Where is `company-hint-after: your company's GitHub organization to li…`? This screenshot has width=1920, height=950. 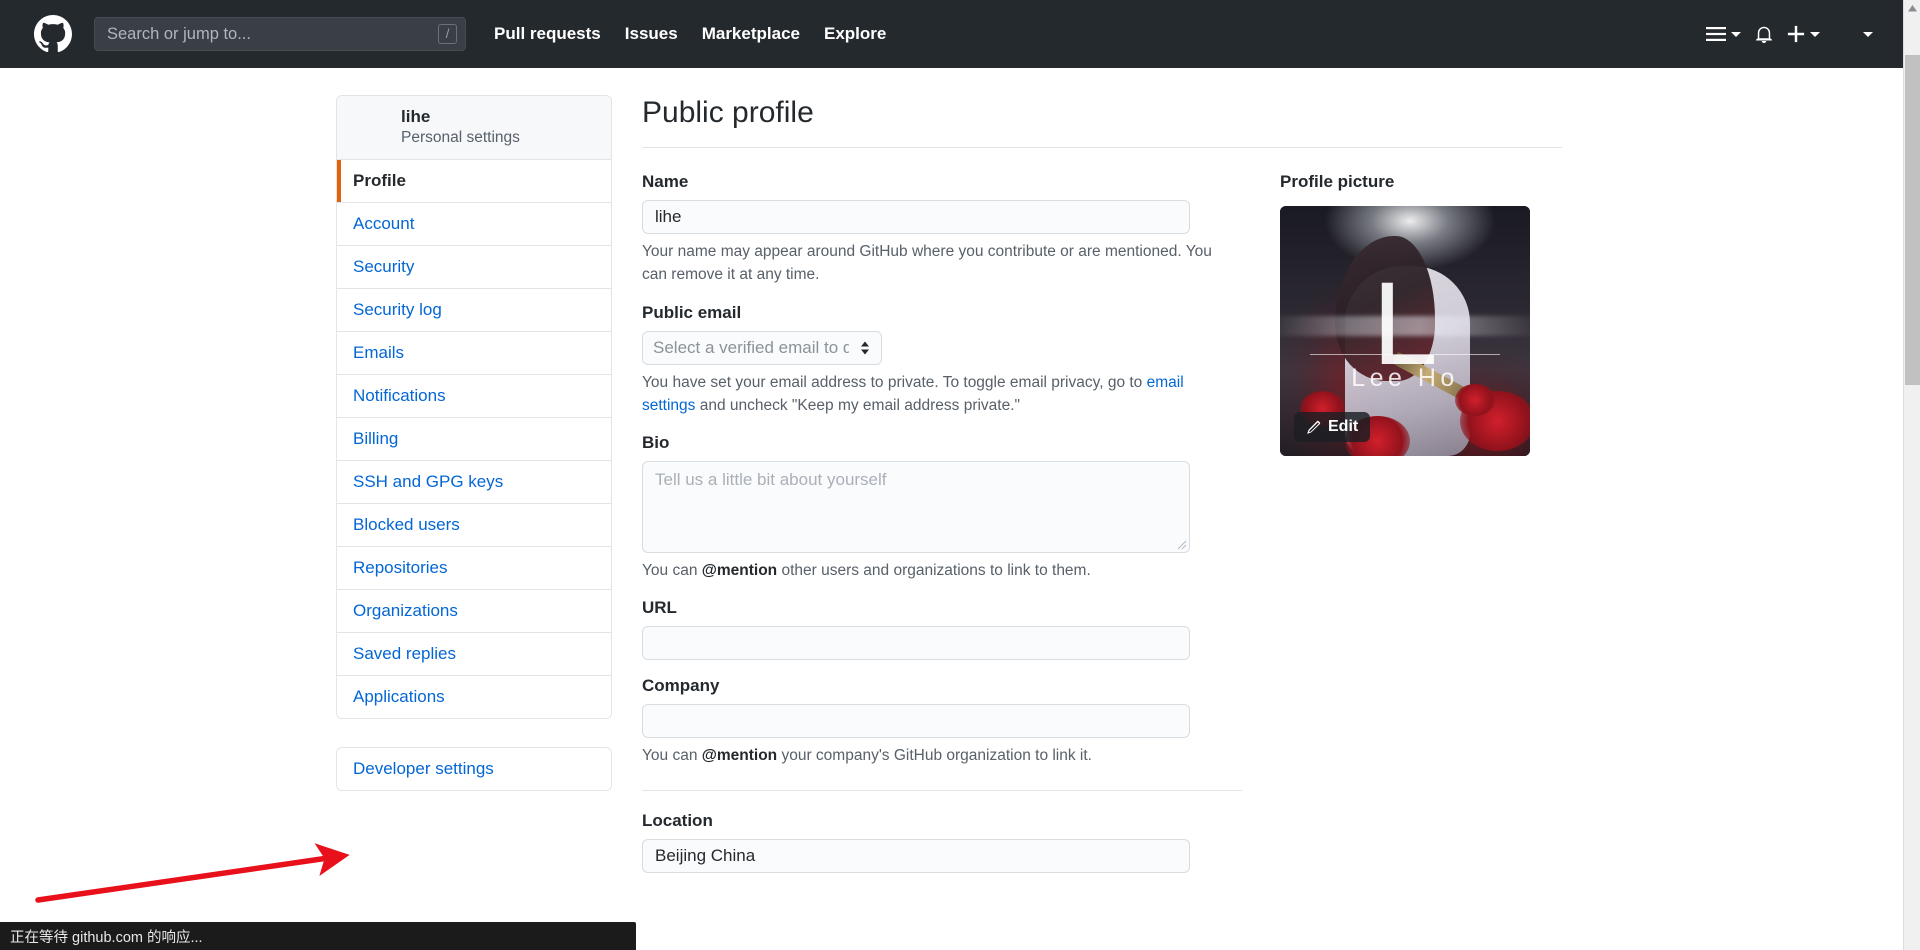
company-hint-after: your company's GitHub organization to li… is located at coordinates (934, 756).